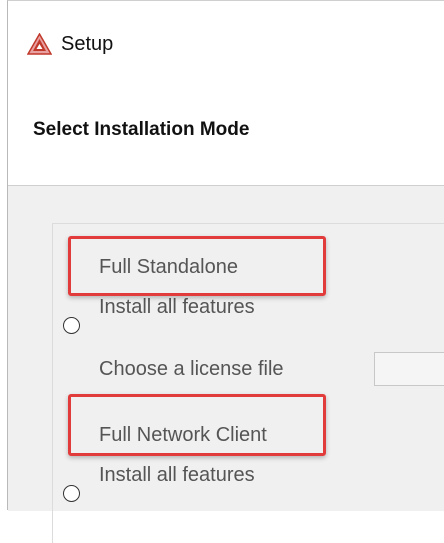 Image resolution: width=444 pixels, height=543 pixels. Describe the element at coordinates (71, 325) in the screenshot. I see `radio-full-standalone` at that location.